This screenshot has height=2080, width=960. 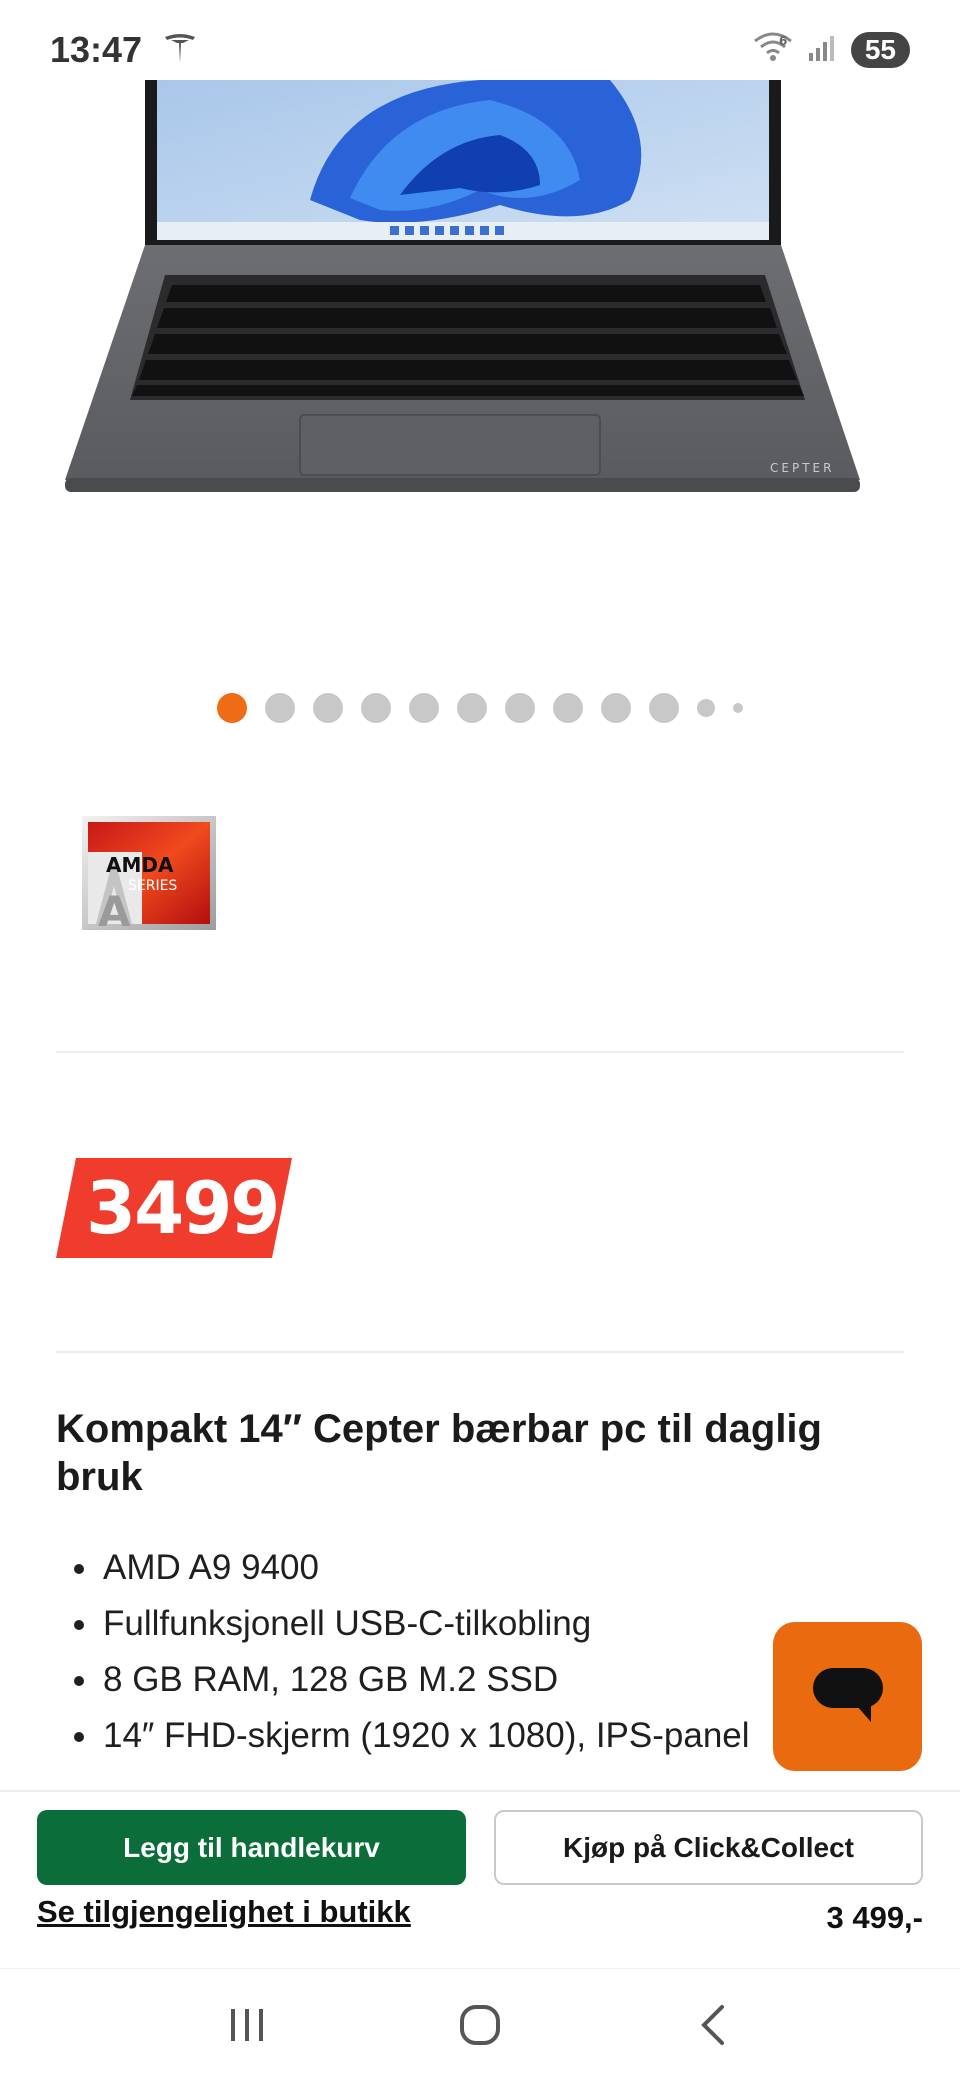 I want to click on tesla-icon, so click(x=180, y=50).